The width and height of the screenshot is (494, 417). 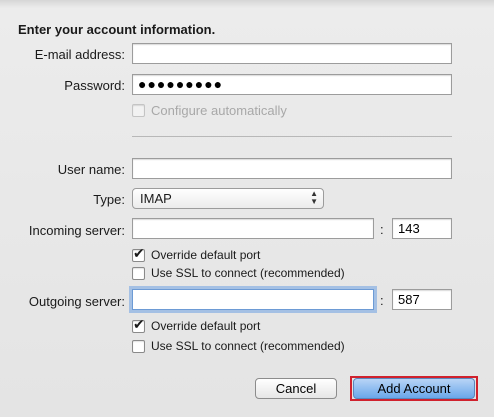 I want to click on configure-automatically-checkbox-row: Configure automatically, so click(x=209, y=110).